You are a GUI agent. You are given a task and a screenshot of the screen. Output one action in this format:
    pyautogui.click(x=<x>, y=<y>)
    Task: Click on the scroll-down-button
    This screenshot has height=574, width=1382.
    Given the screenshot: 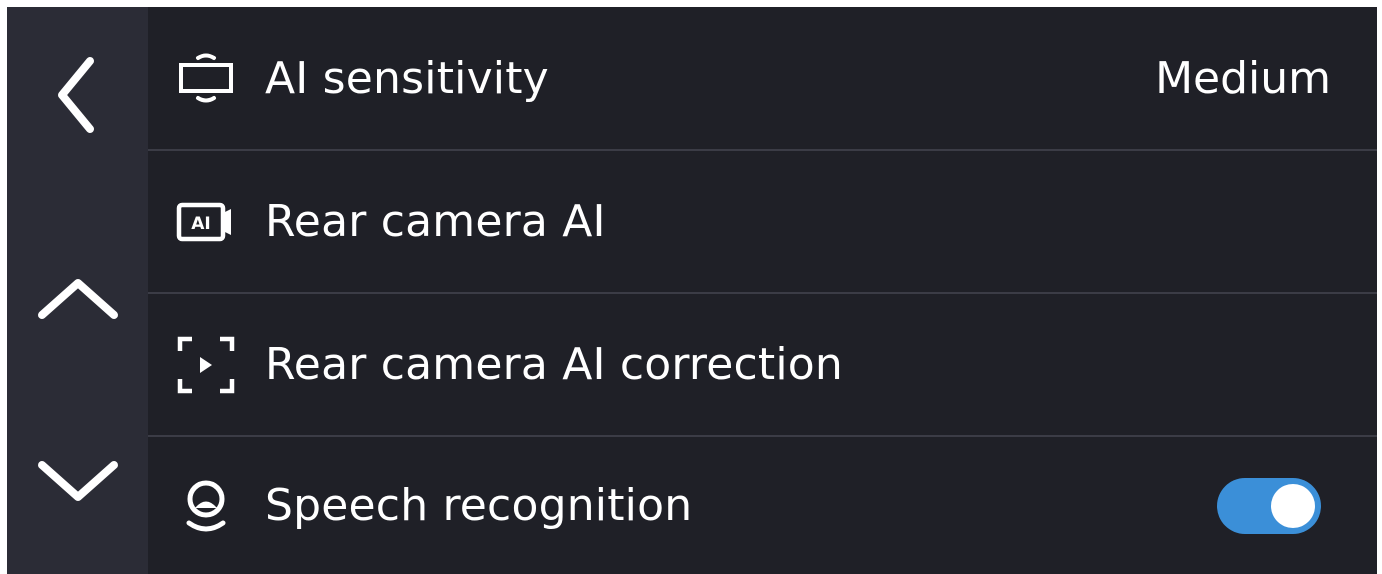 What is the action you would take?
    pyautogui.click(x=77, y=480)
    